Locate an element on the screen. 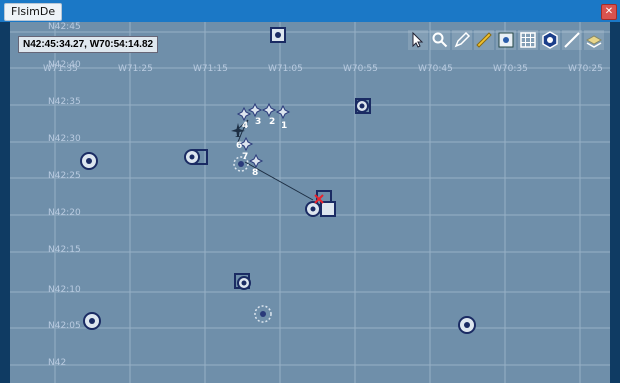  close-button: ✕ is located at coordinates (609, 12).